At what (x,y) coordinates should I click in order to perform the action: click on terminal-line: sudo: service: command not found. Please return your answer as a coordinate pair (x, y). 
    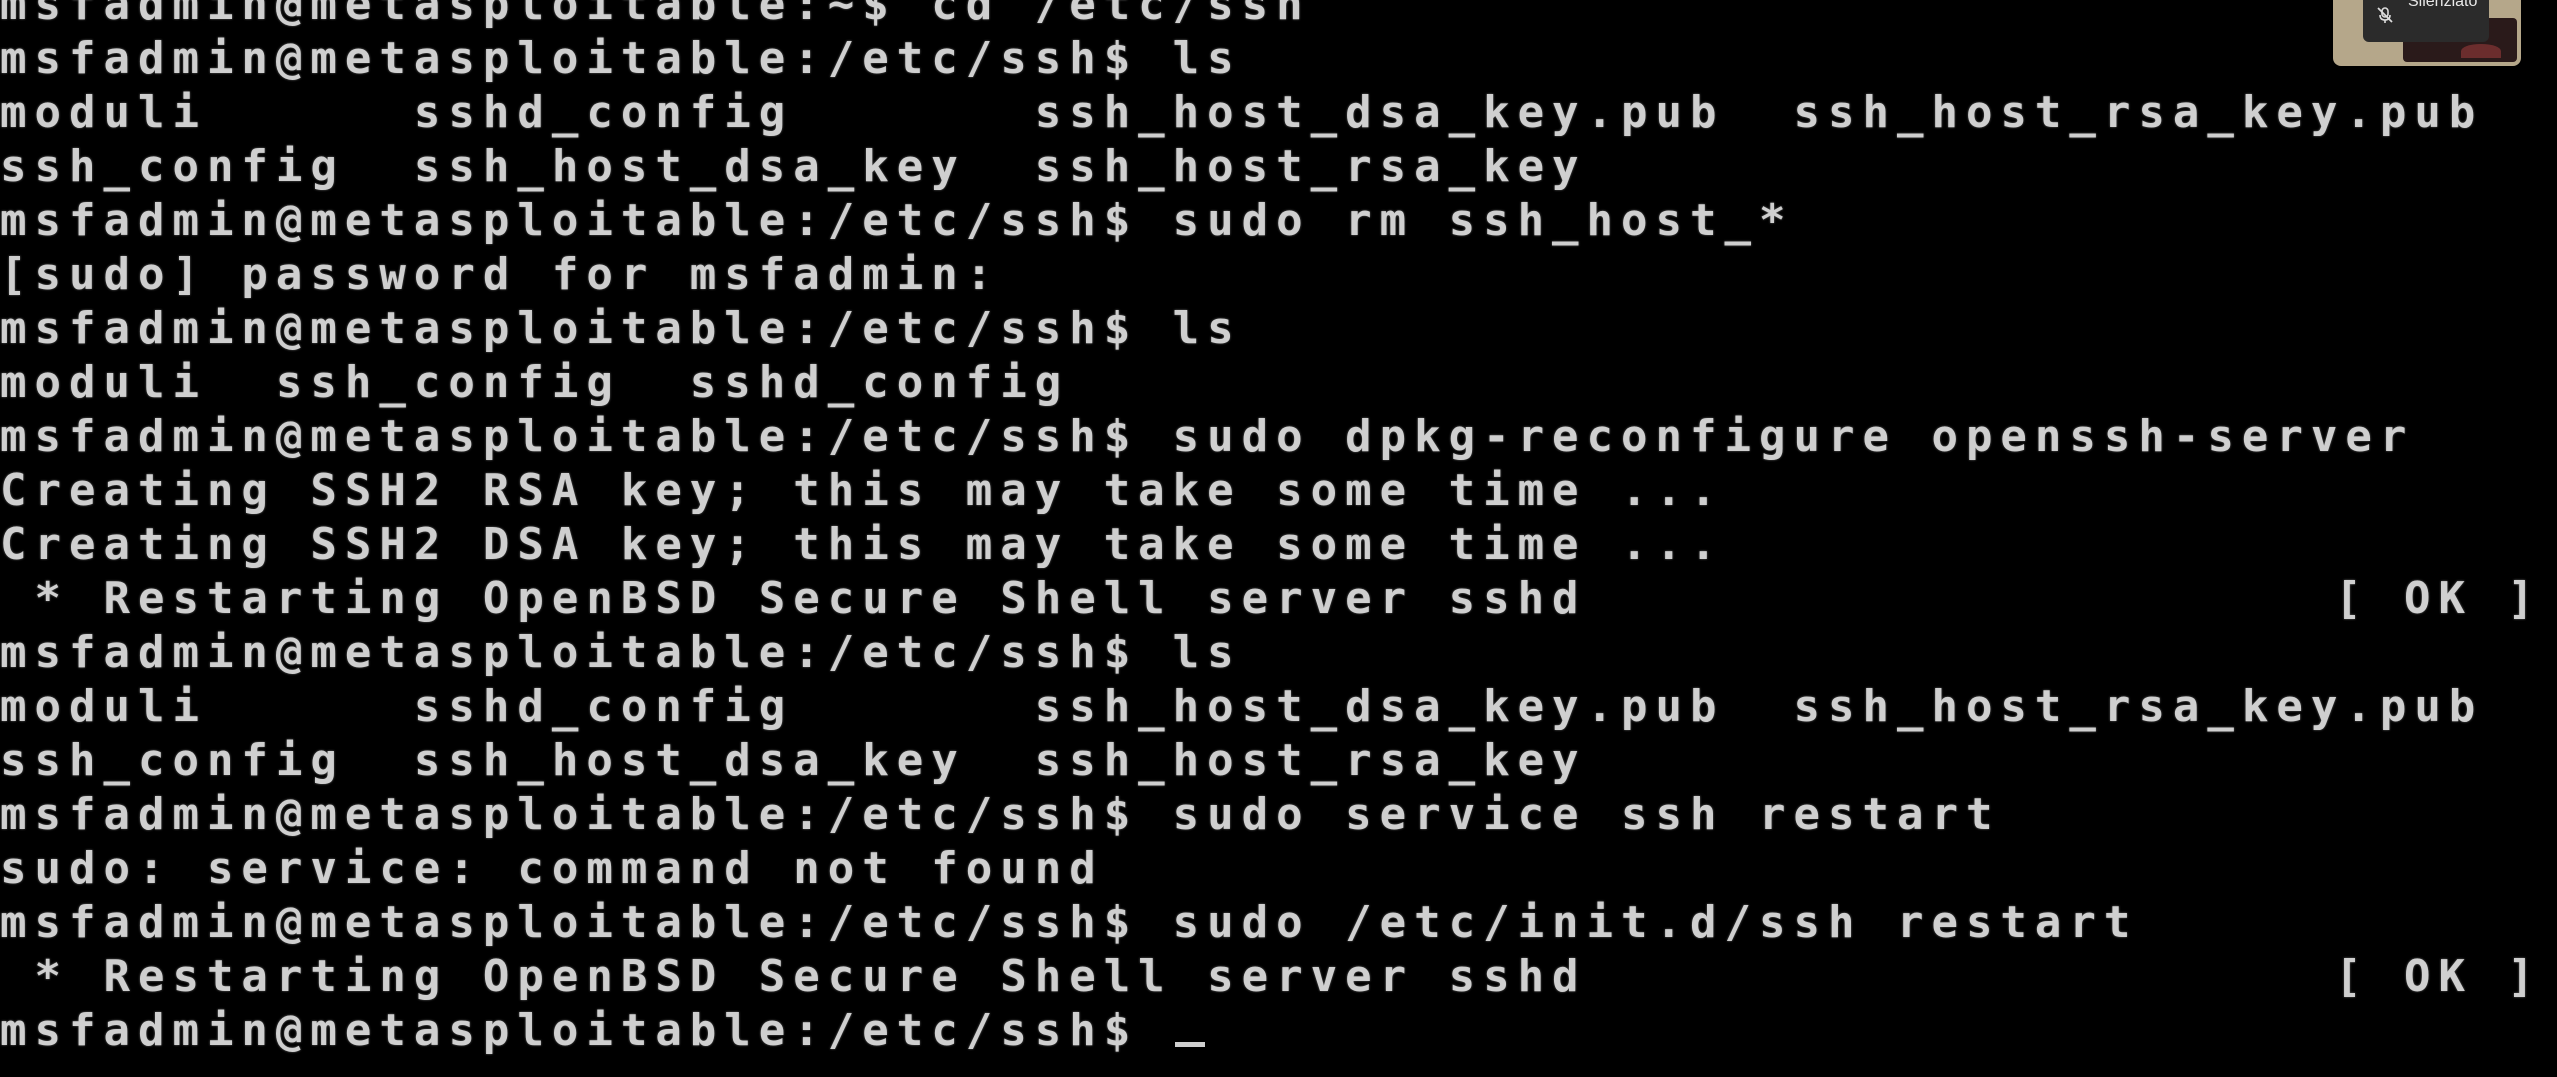
    Looking at the image, I should click on (552, 868).